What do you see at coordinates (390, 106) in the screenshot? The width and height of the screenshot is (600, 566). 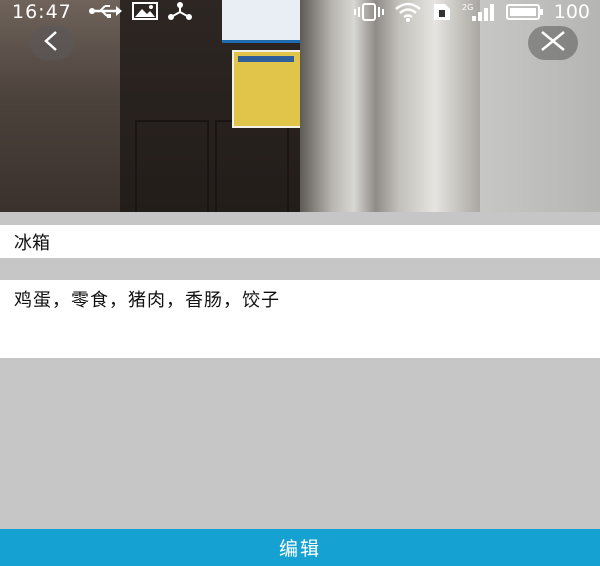 I see `photo-frame` at bounding box center [390, 106].